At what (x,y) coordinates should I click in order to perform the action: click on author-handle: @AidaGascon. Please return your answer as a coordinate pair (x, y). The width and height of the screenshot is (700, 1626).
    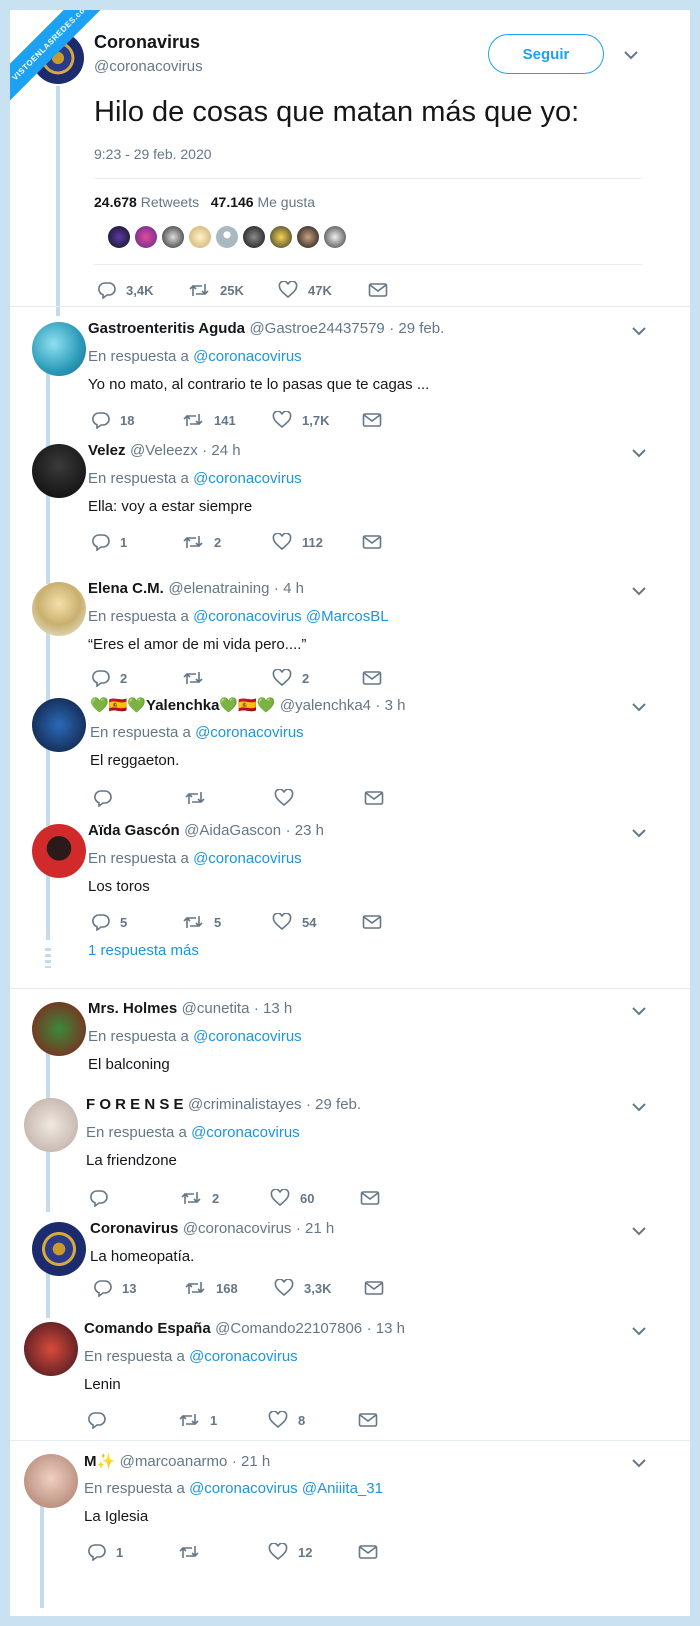
    Looking at the image, I should click on (232, 830).